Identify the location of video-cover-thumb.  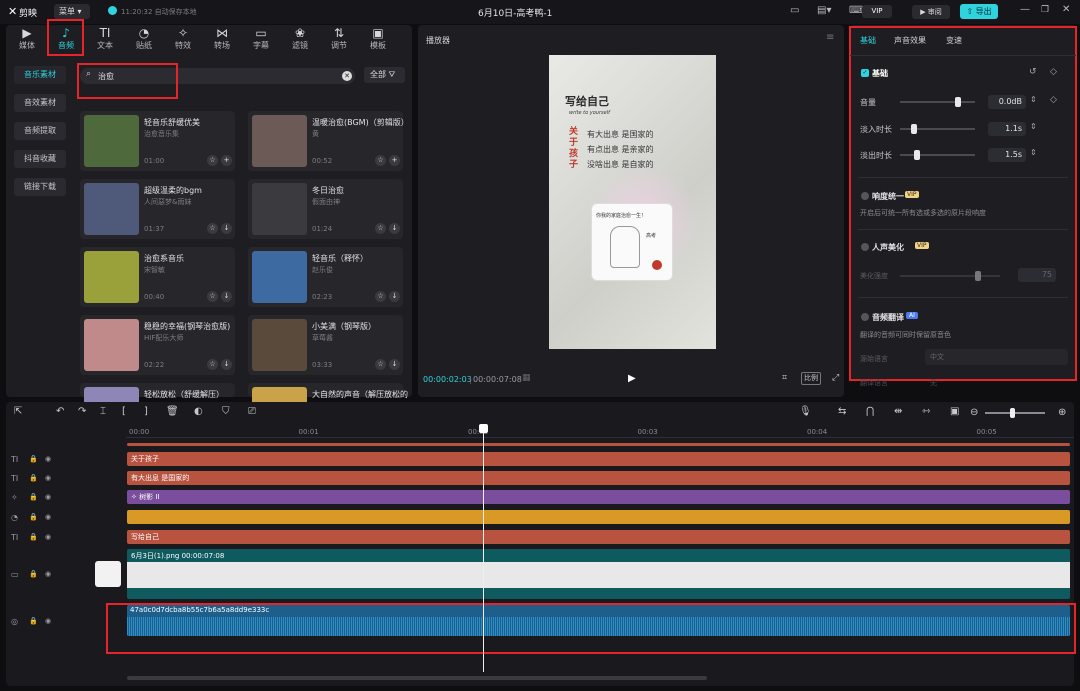
(108, 574).